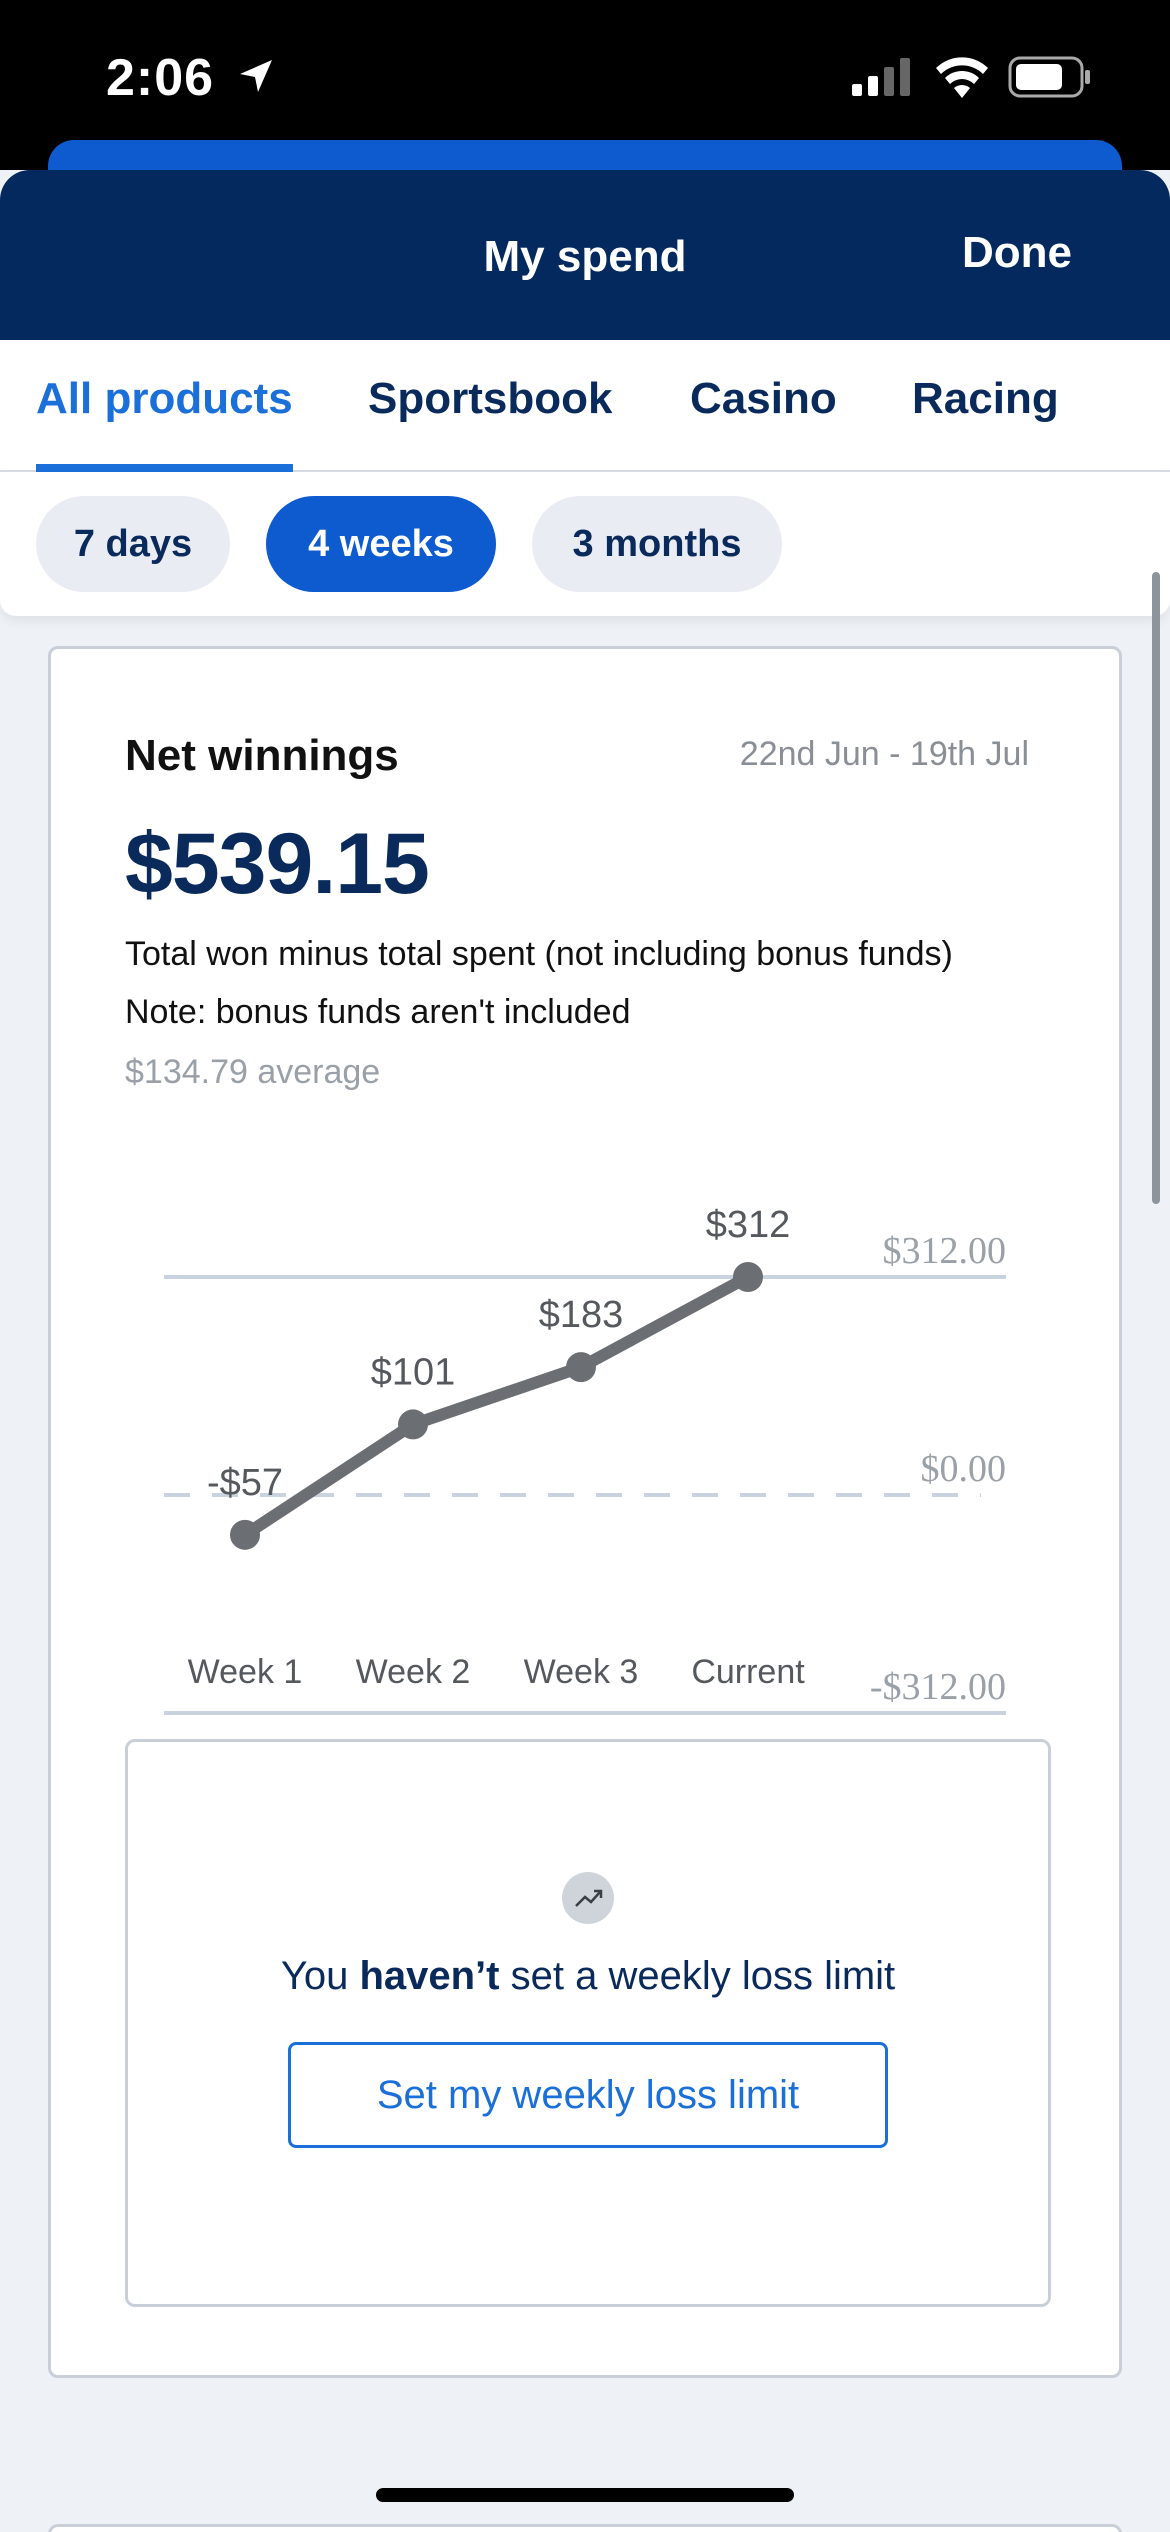 The image size is (1170, 2532). Describe the element at coordinates (938, 1687) in the screenshot. I see `y-tick-label: -$312.00` at that location.